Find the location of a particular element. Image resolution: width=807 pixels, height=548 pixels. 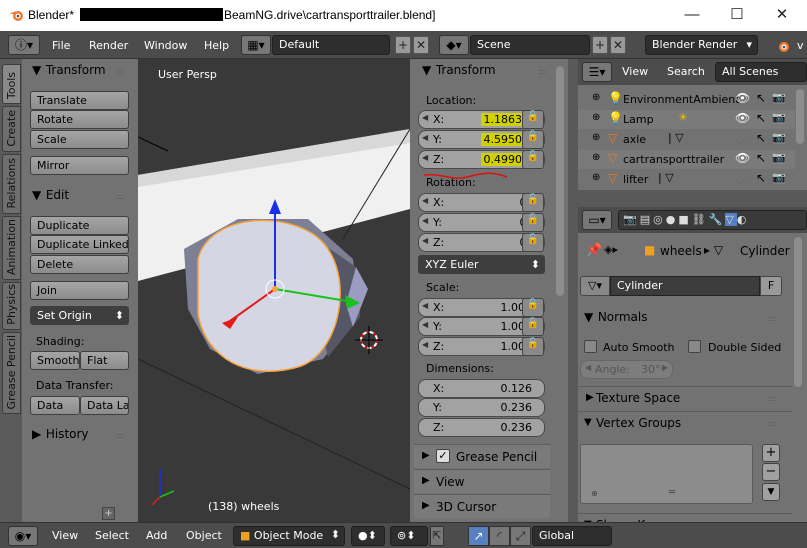

mesh-name-field: Cylinder is located at coordinates (685, 286).